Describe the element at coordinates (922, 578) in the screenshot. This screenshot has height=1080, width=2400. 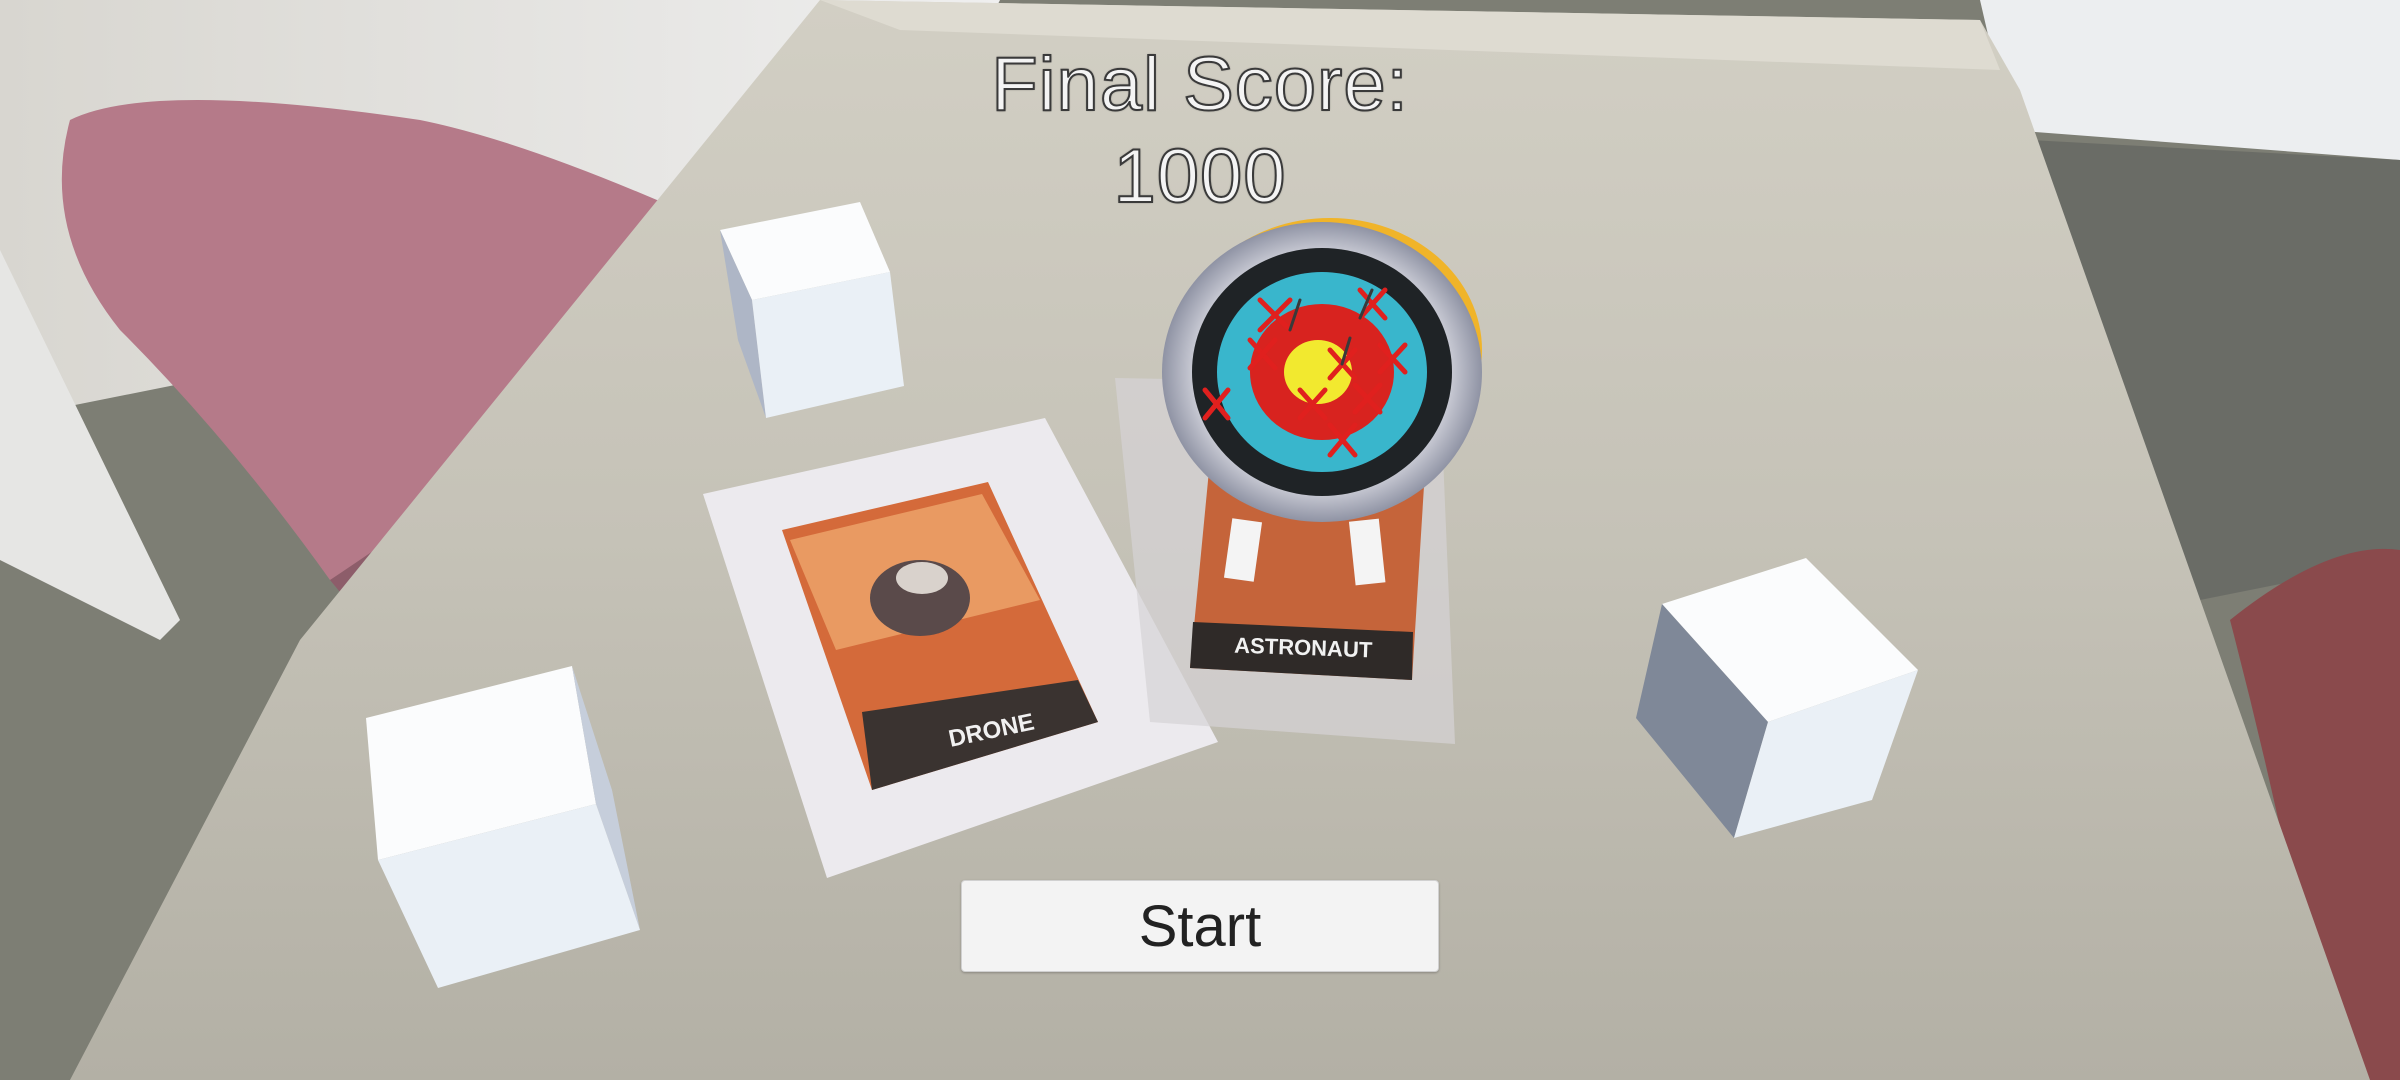
I see `drone-illustration-top` at that location.